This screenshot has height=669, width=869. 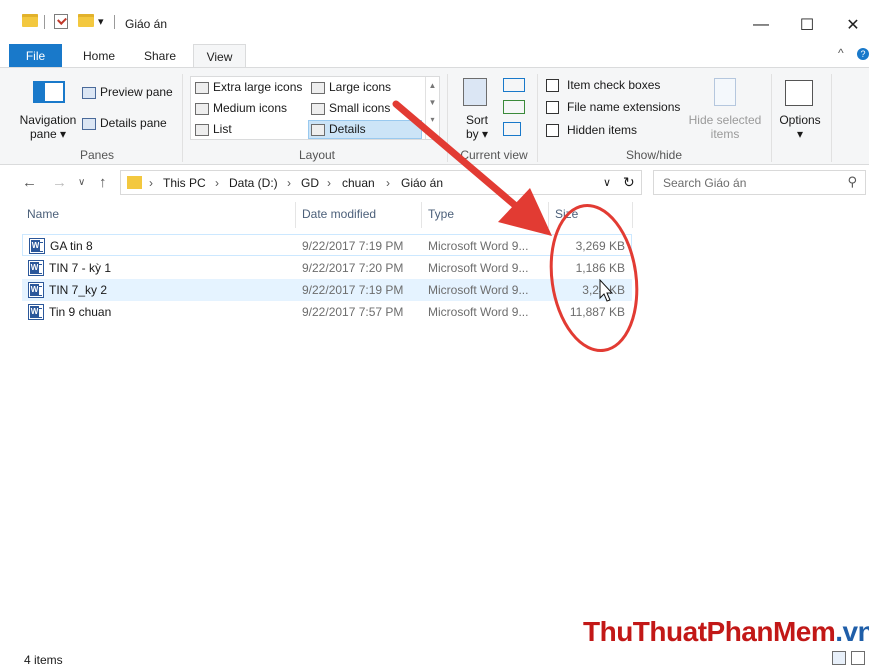 What do you see at coordinates (839, 658) in the screenshot?
I see `details-view-icon` at bounding box center [839, 658].